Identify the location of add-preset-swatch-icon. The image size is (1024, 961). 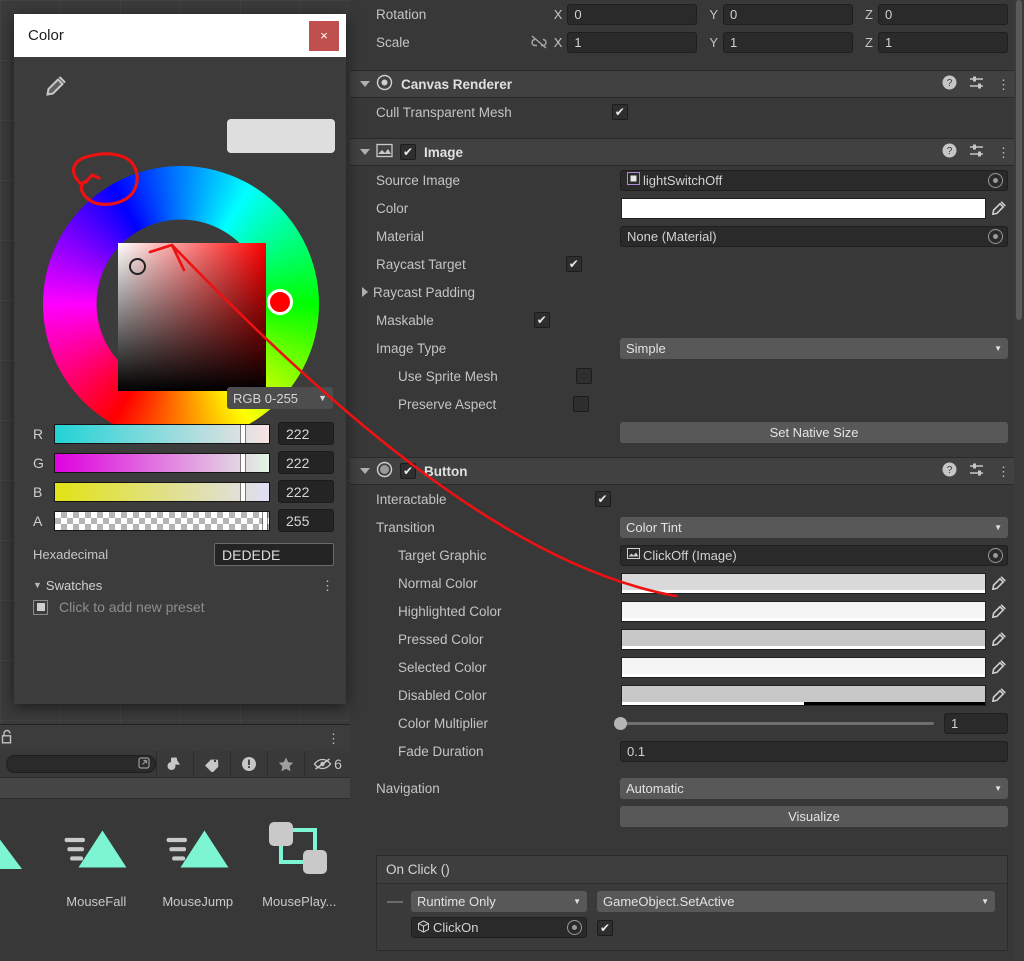
(40, 607).